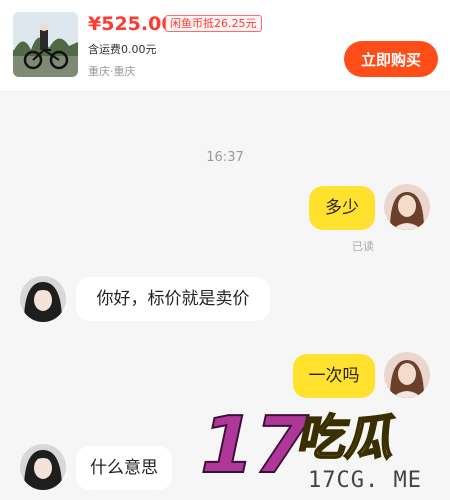 This screenshot has width=450, height=500. I want to click on shipping-fee: 含运费0.00元, so click(122, 49).